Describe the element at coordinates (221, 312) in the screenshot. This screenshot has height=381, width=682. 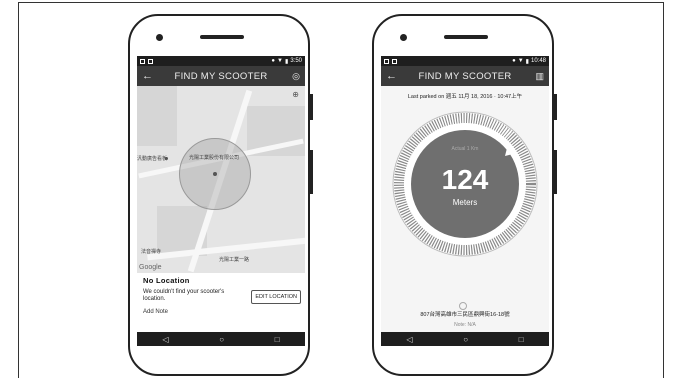
I see `add-note-link: Add Note` at that location.